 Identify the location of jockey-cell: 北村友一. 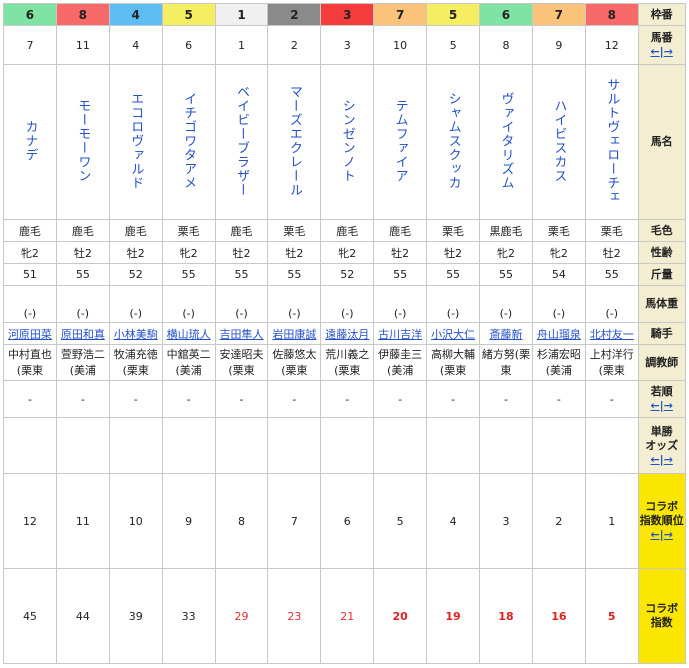
(611, 333).